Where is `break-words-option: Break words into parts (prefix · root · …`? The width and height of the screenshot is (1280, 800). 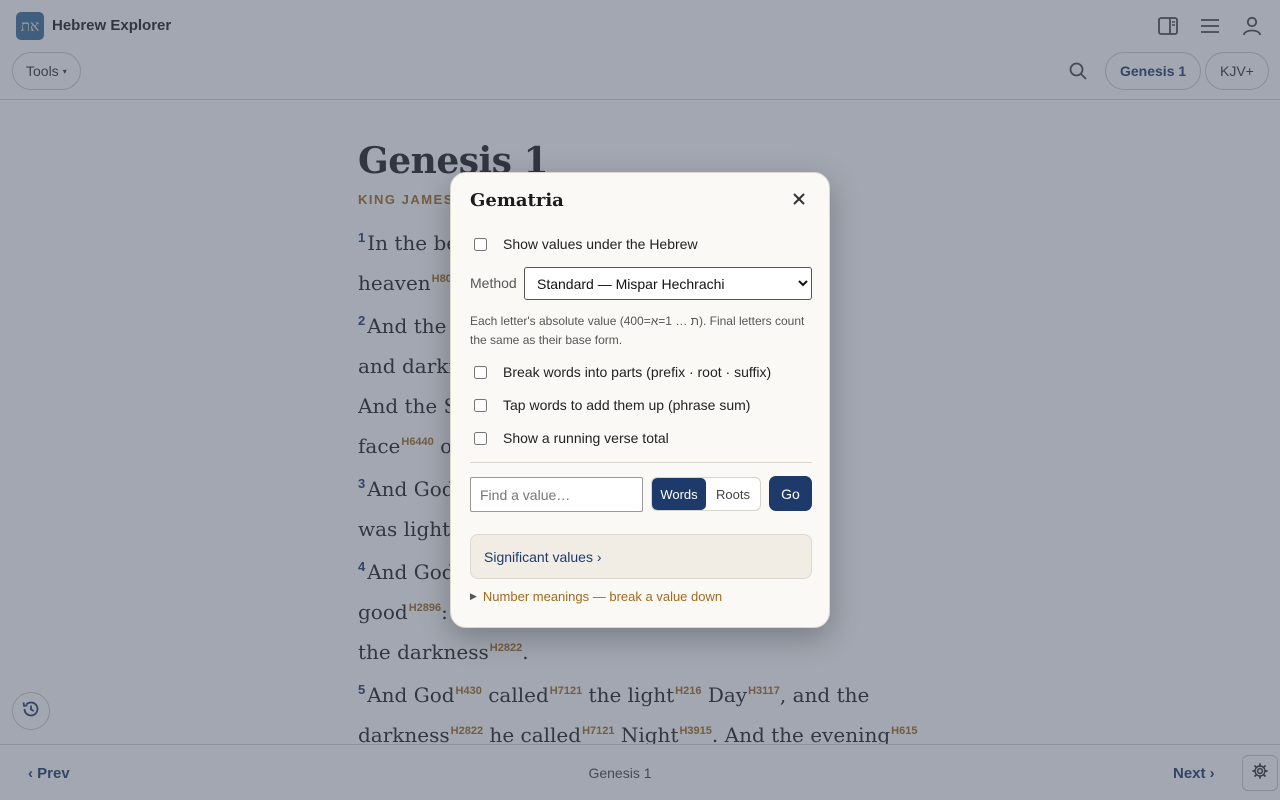 break-words-option: Break words into parts (prefix · root · … is located at coordinates (622, 372).